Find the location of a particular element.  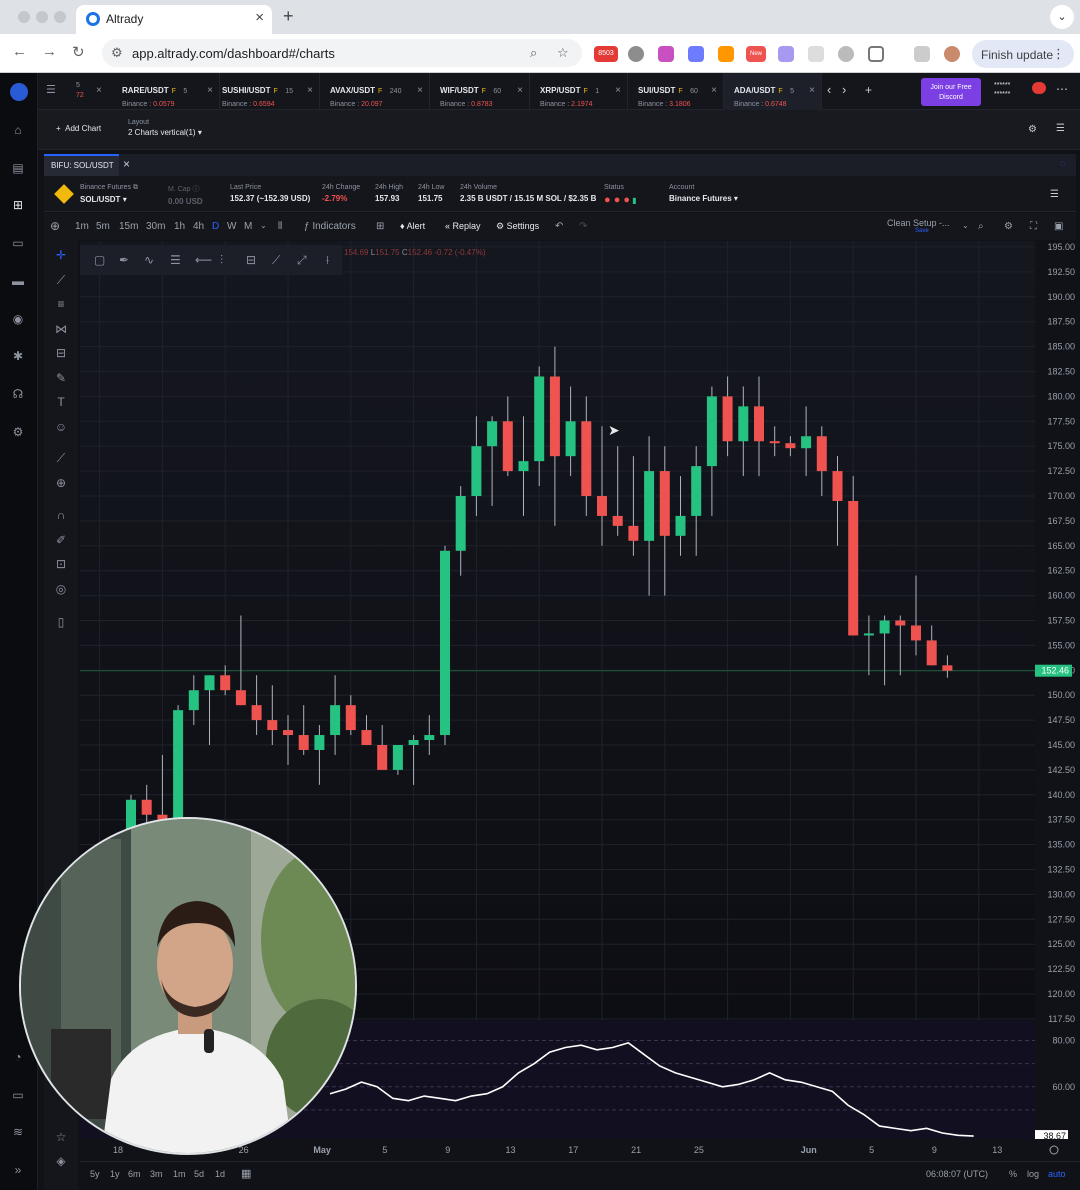

timeframe-m: M is located at coordinates (248, 226).